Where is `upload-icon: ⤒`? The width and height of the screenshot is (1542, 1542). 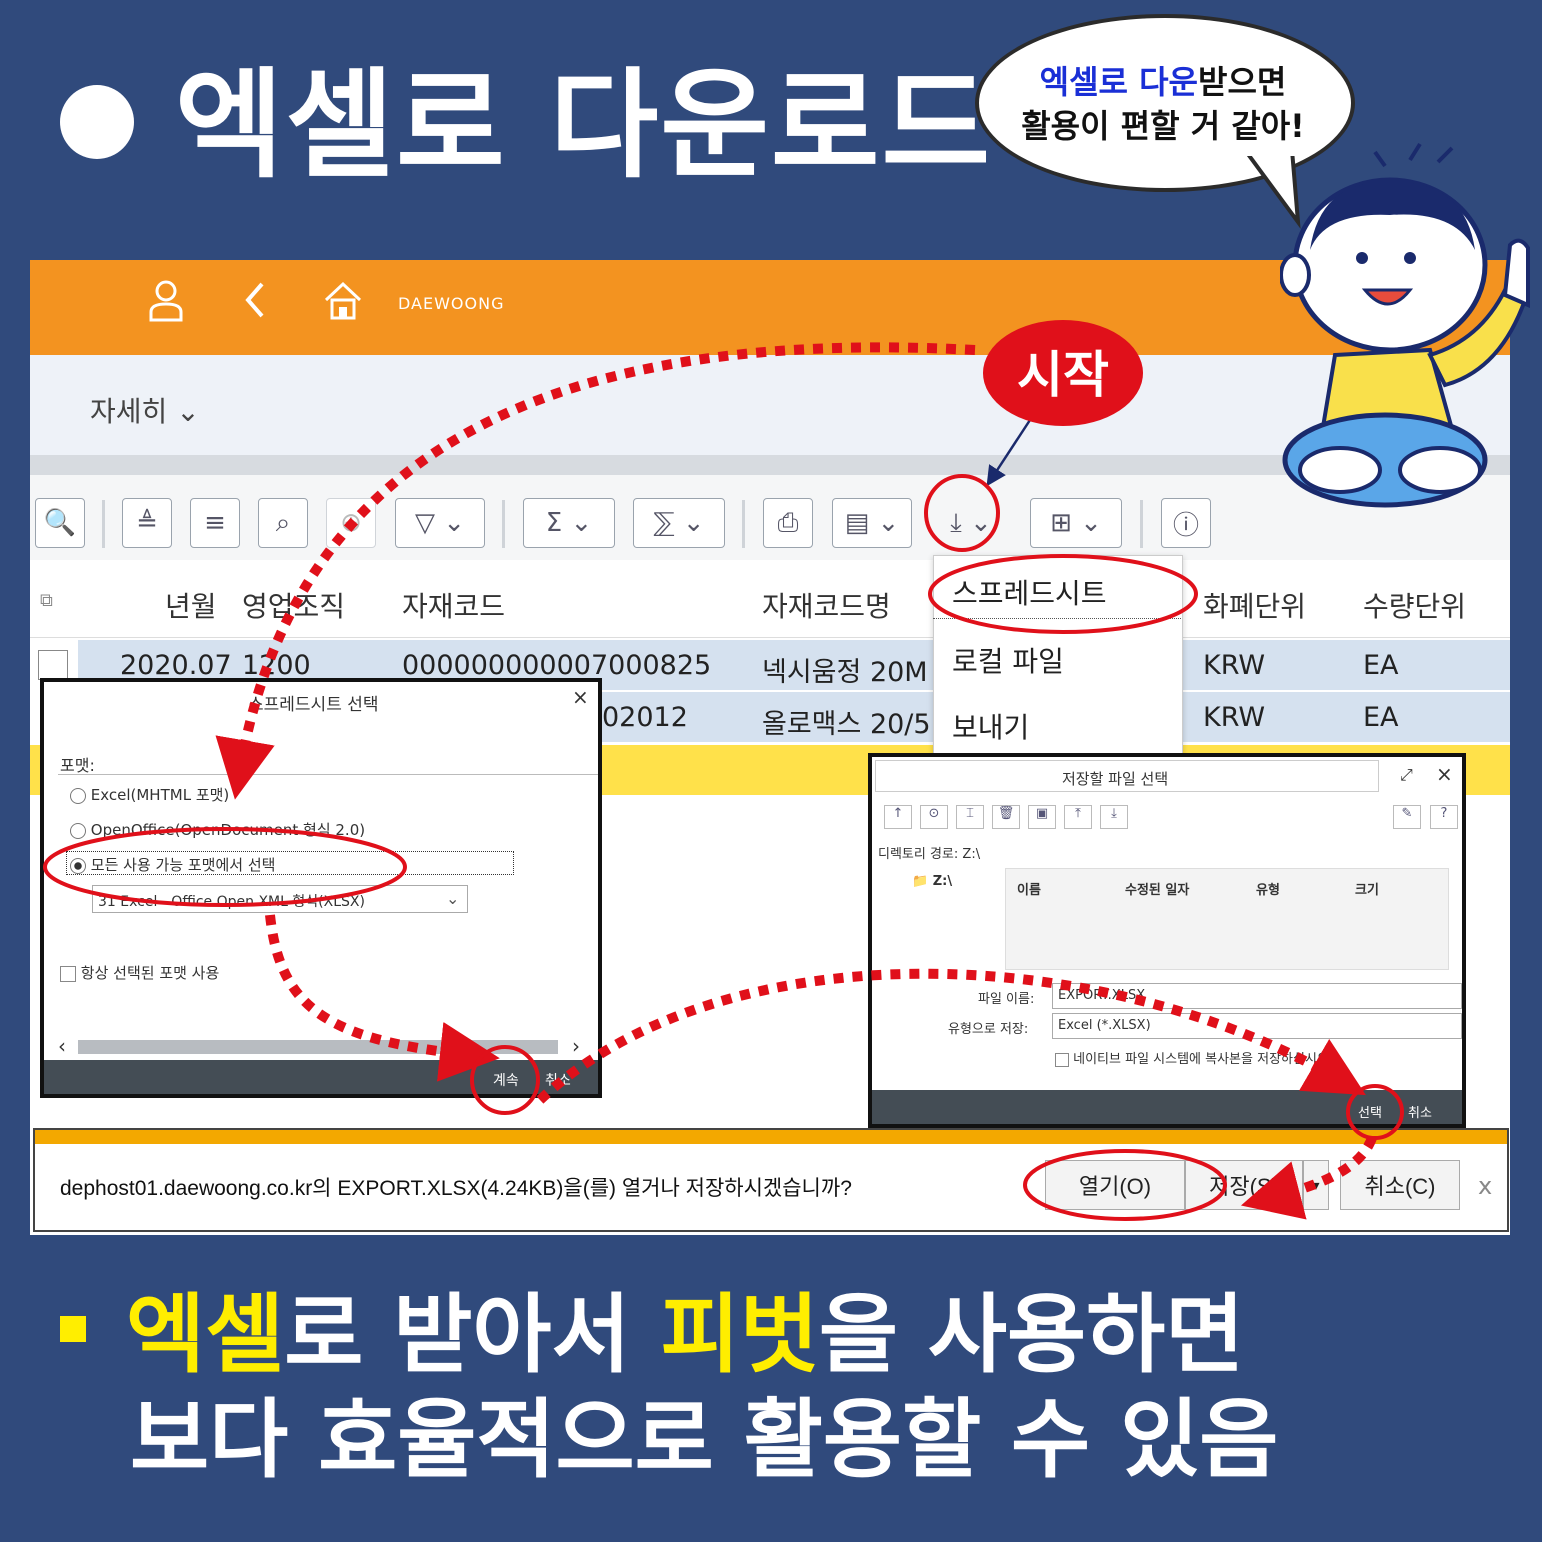
upload-icon: ⤒ is located at coordinates (1078, 817).